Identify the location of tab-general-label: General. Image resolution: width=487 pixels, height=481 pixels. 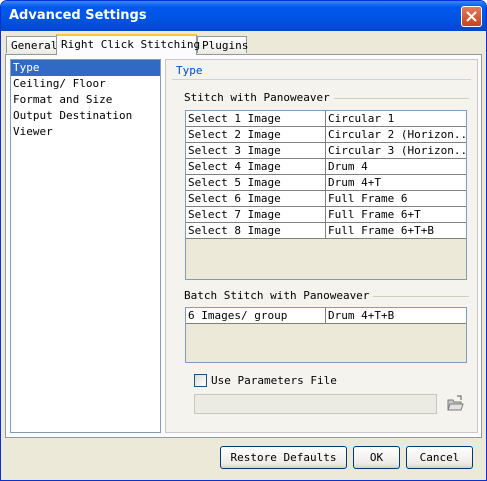
(34, 45).